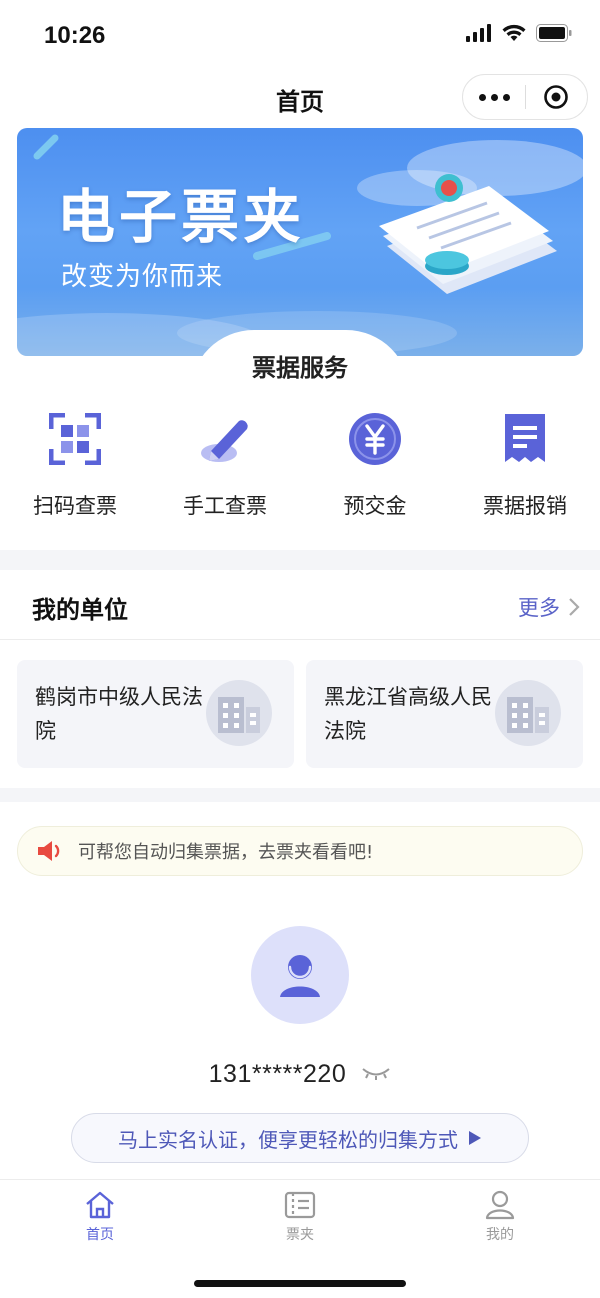  What do you see at coordinates (300, 97) in the screenshot?
I see `nav-bar: 首页` at bounding box center [300, 97].